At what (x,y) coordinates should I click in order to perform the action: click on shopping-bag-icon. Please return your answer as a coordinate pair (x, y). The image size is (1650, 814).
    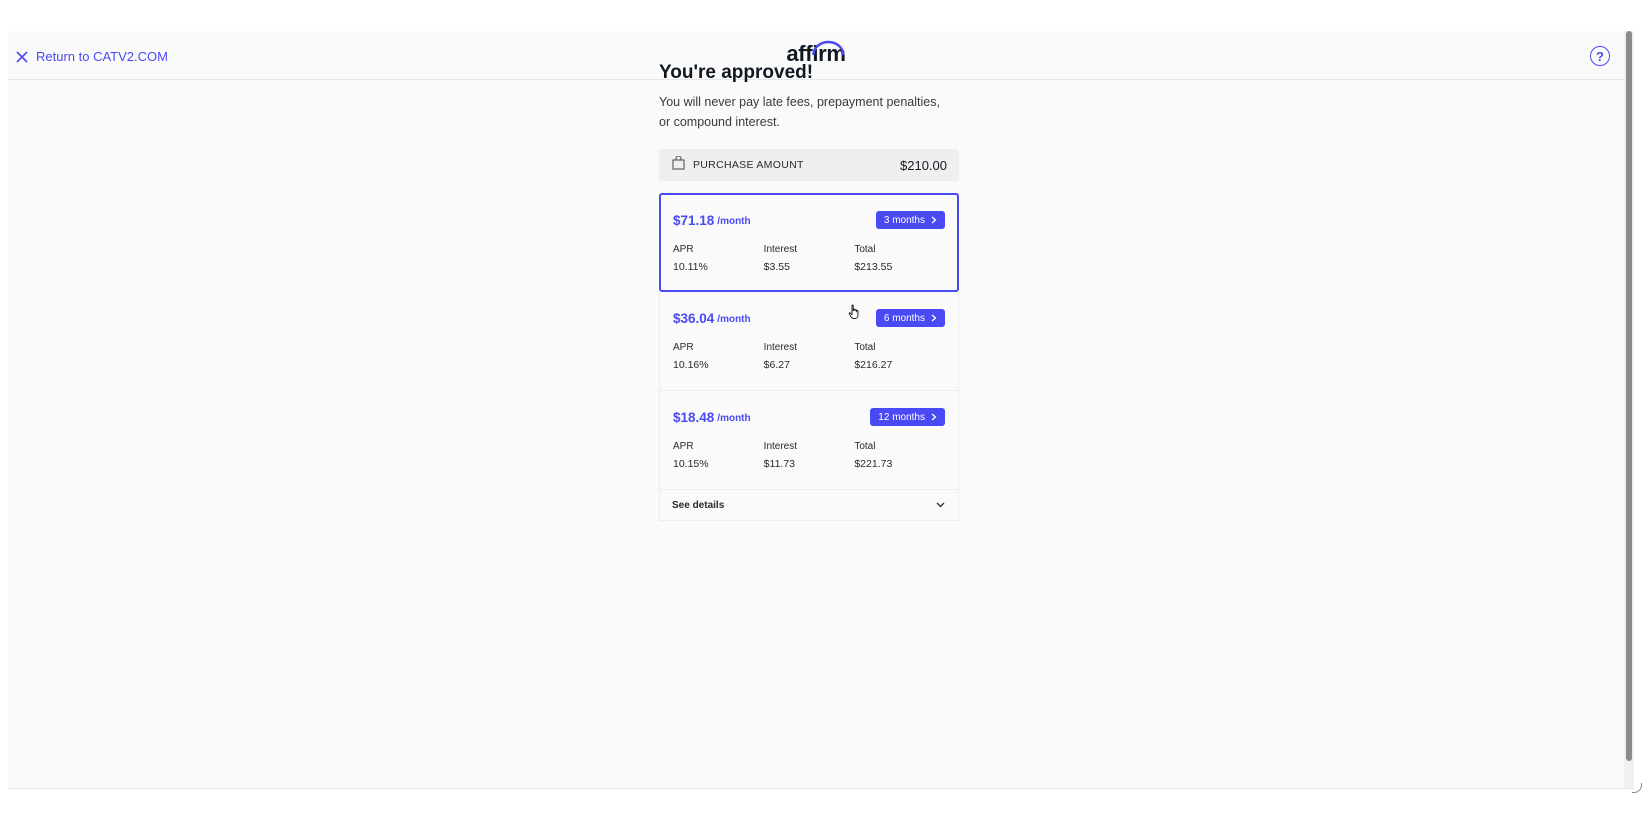
    Looking at the image, I should click on (678, 164).